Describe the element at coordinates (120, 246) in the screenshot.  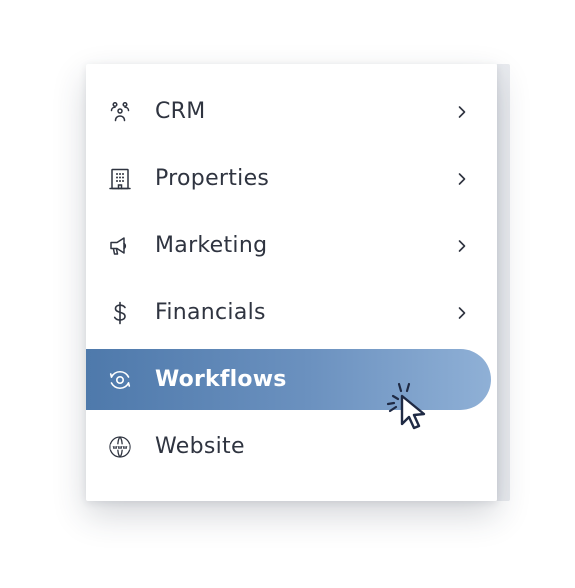
I see `megaphone-icon` at that location.